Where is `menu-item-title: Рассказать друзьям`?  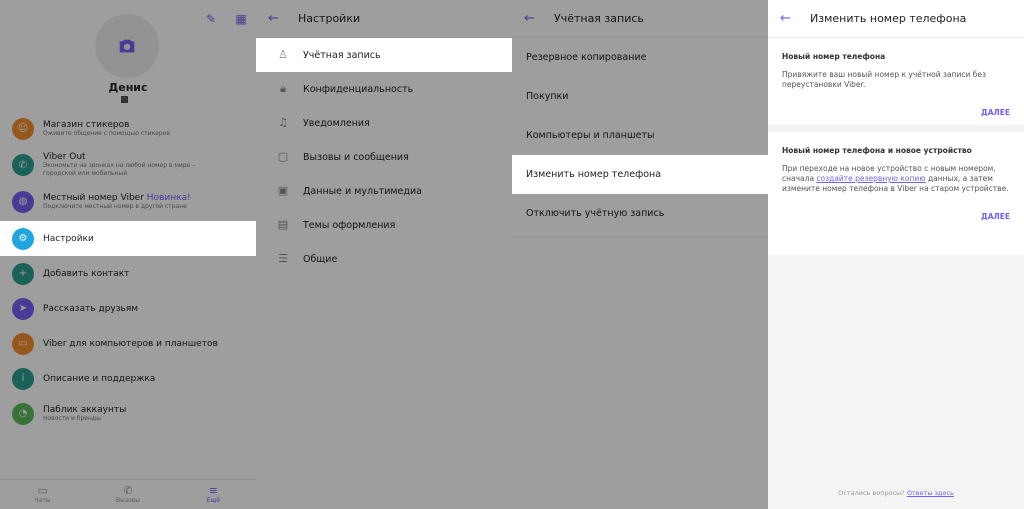
menu-item-title: Рассказать друзьям is located at coordinates (91, 308).